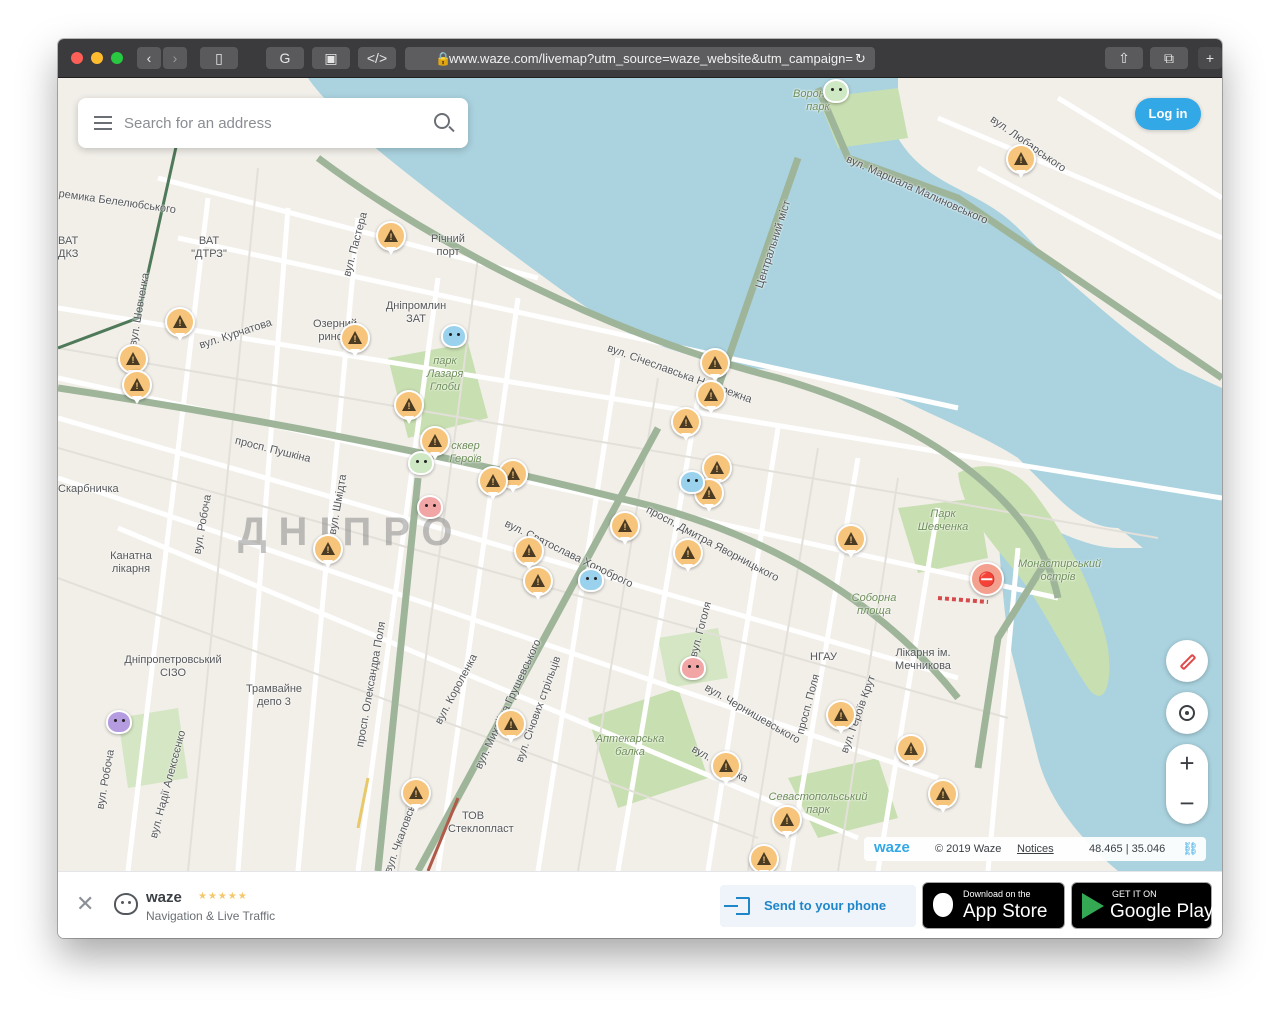 The height and width of the screenshot is (1015, 1280). I want to click on maximize-window-button, so click(117, 58).